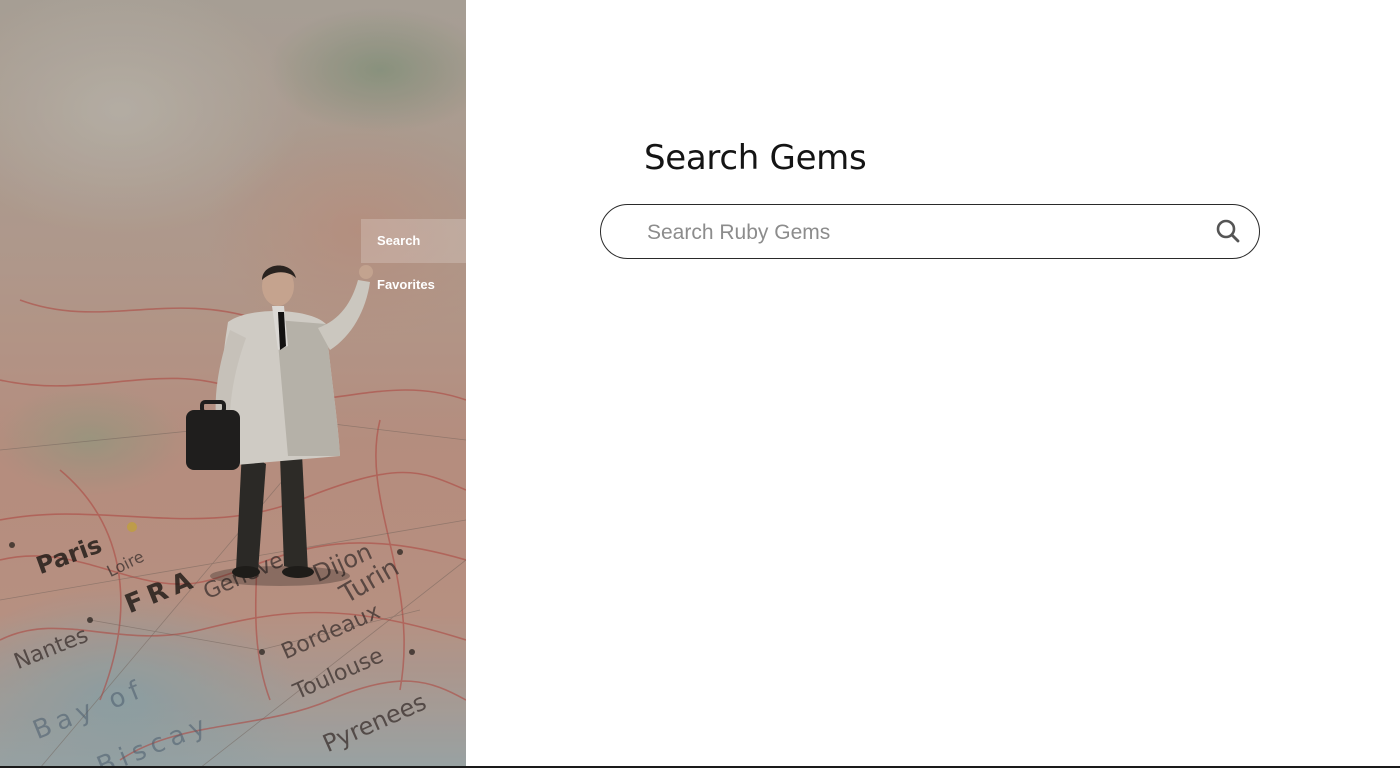  Describe the element at coordinates (413, 285) in the screenshot. I see `nav-item-favorites: Favorites` at that location.